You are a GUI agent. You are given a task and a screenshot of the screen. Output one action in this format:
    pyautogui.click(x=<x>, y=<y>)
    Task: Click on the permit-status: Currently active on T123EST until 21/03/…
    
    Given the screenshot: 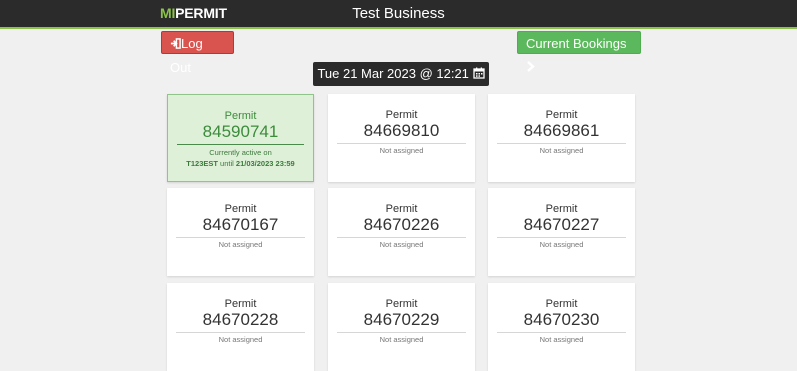 What is the action you would take?
    pyautogui.click(x=240, y=158)
    